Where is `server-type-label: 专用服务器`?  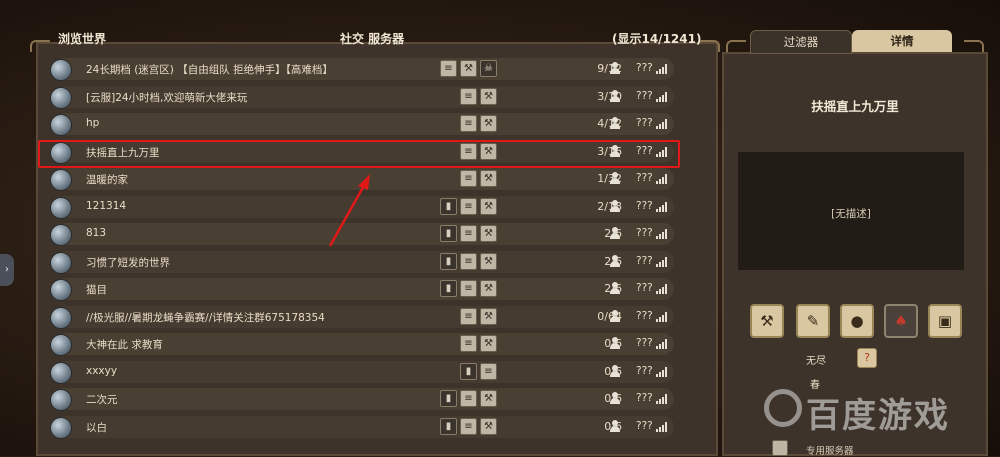
server-type-label: 专用服务器 is located at coordinates (830, 451).